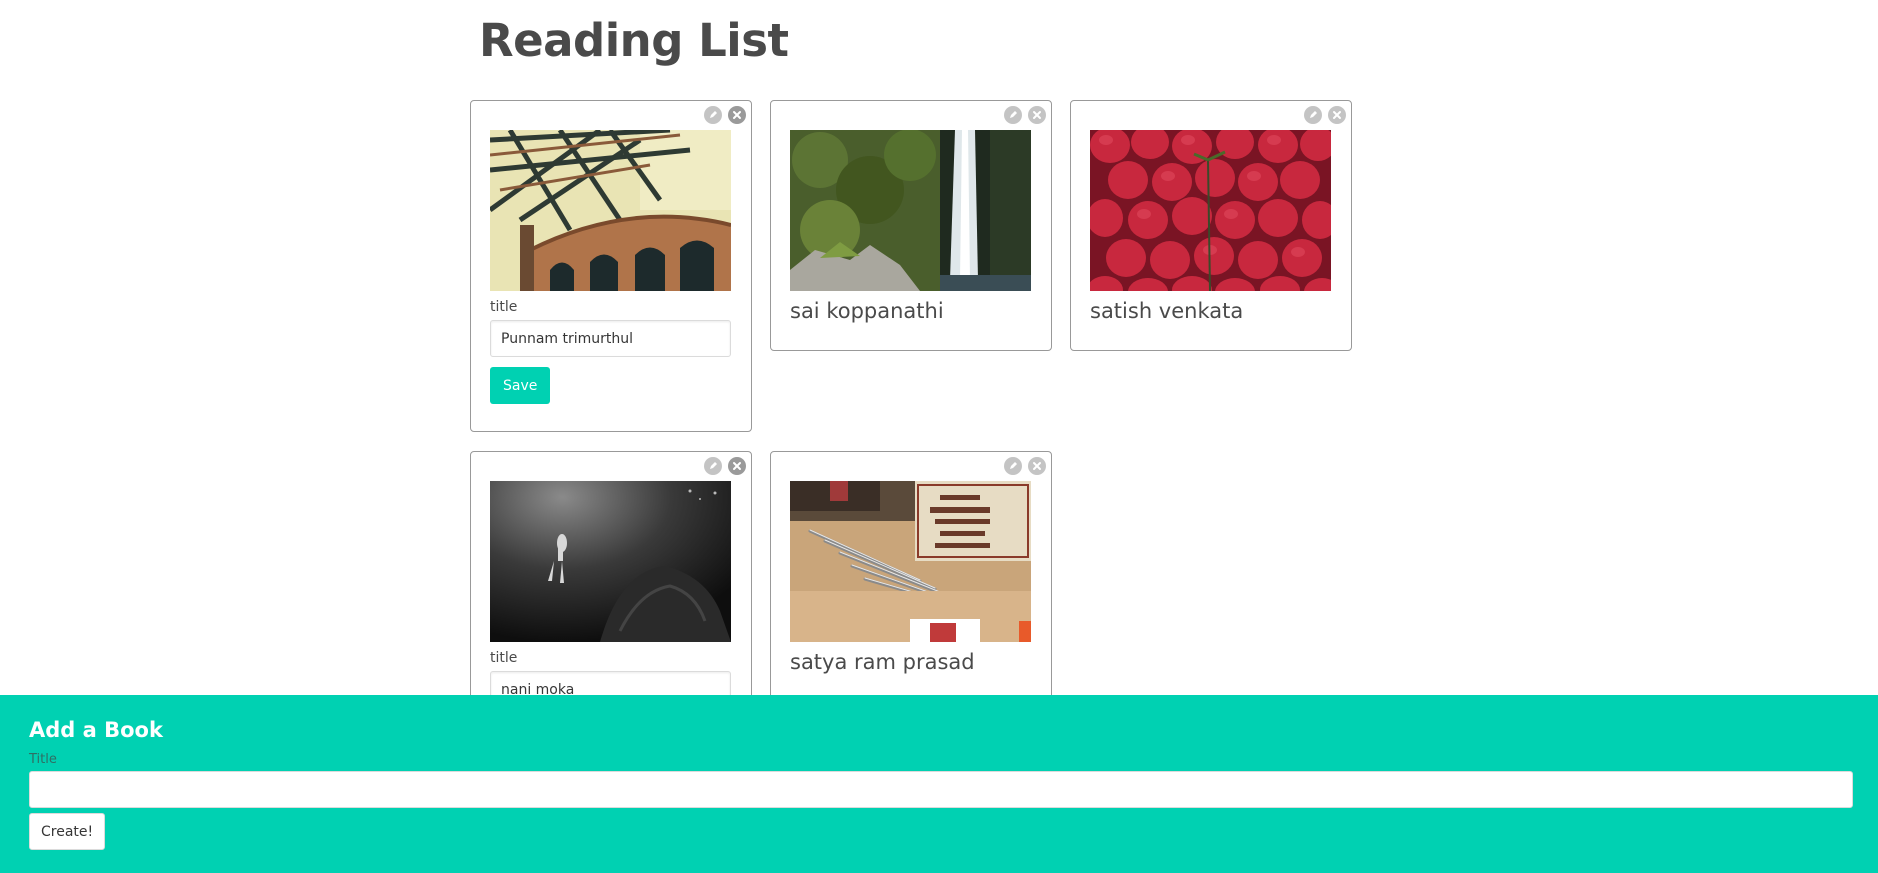  What do you see at coordinates (634, 40) in the screenshot?
I see `page-title: Reading List` at bounding box center [634, 40].